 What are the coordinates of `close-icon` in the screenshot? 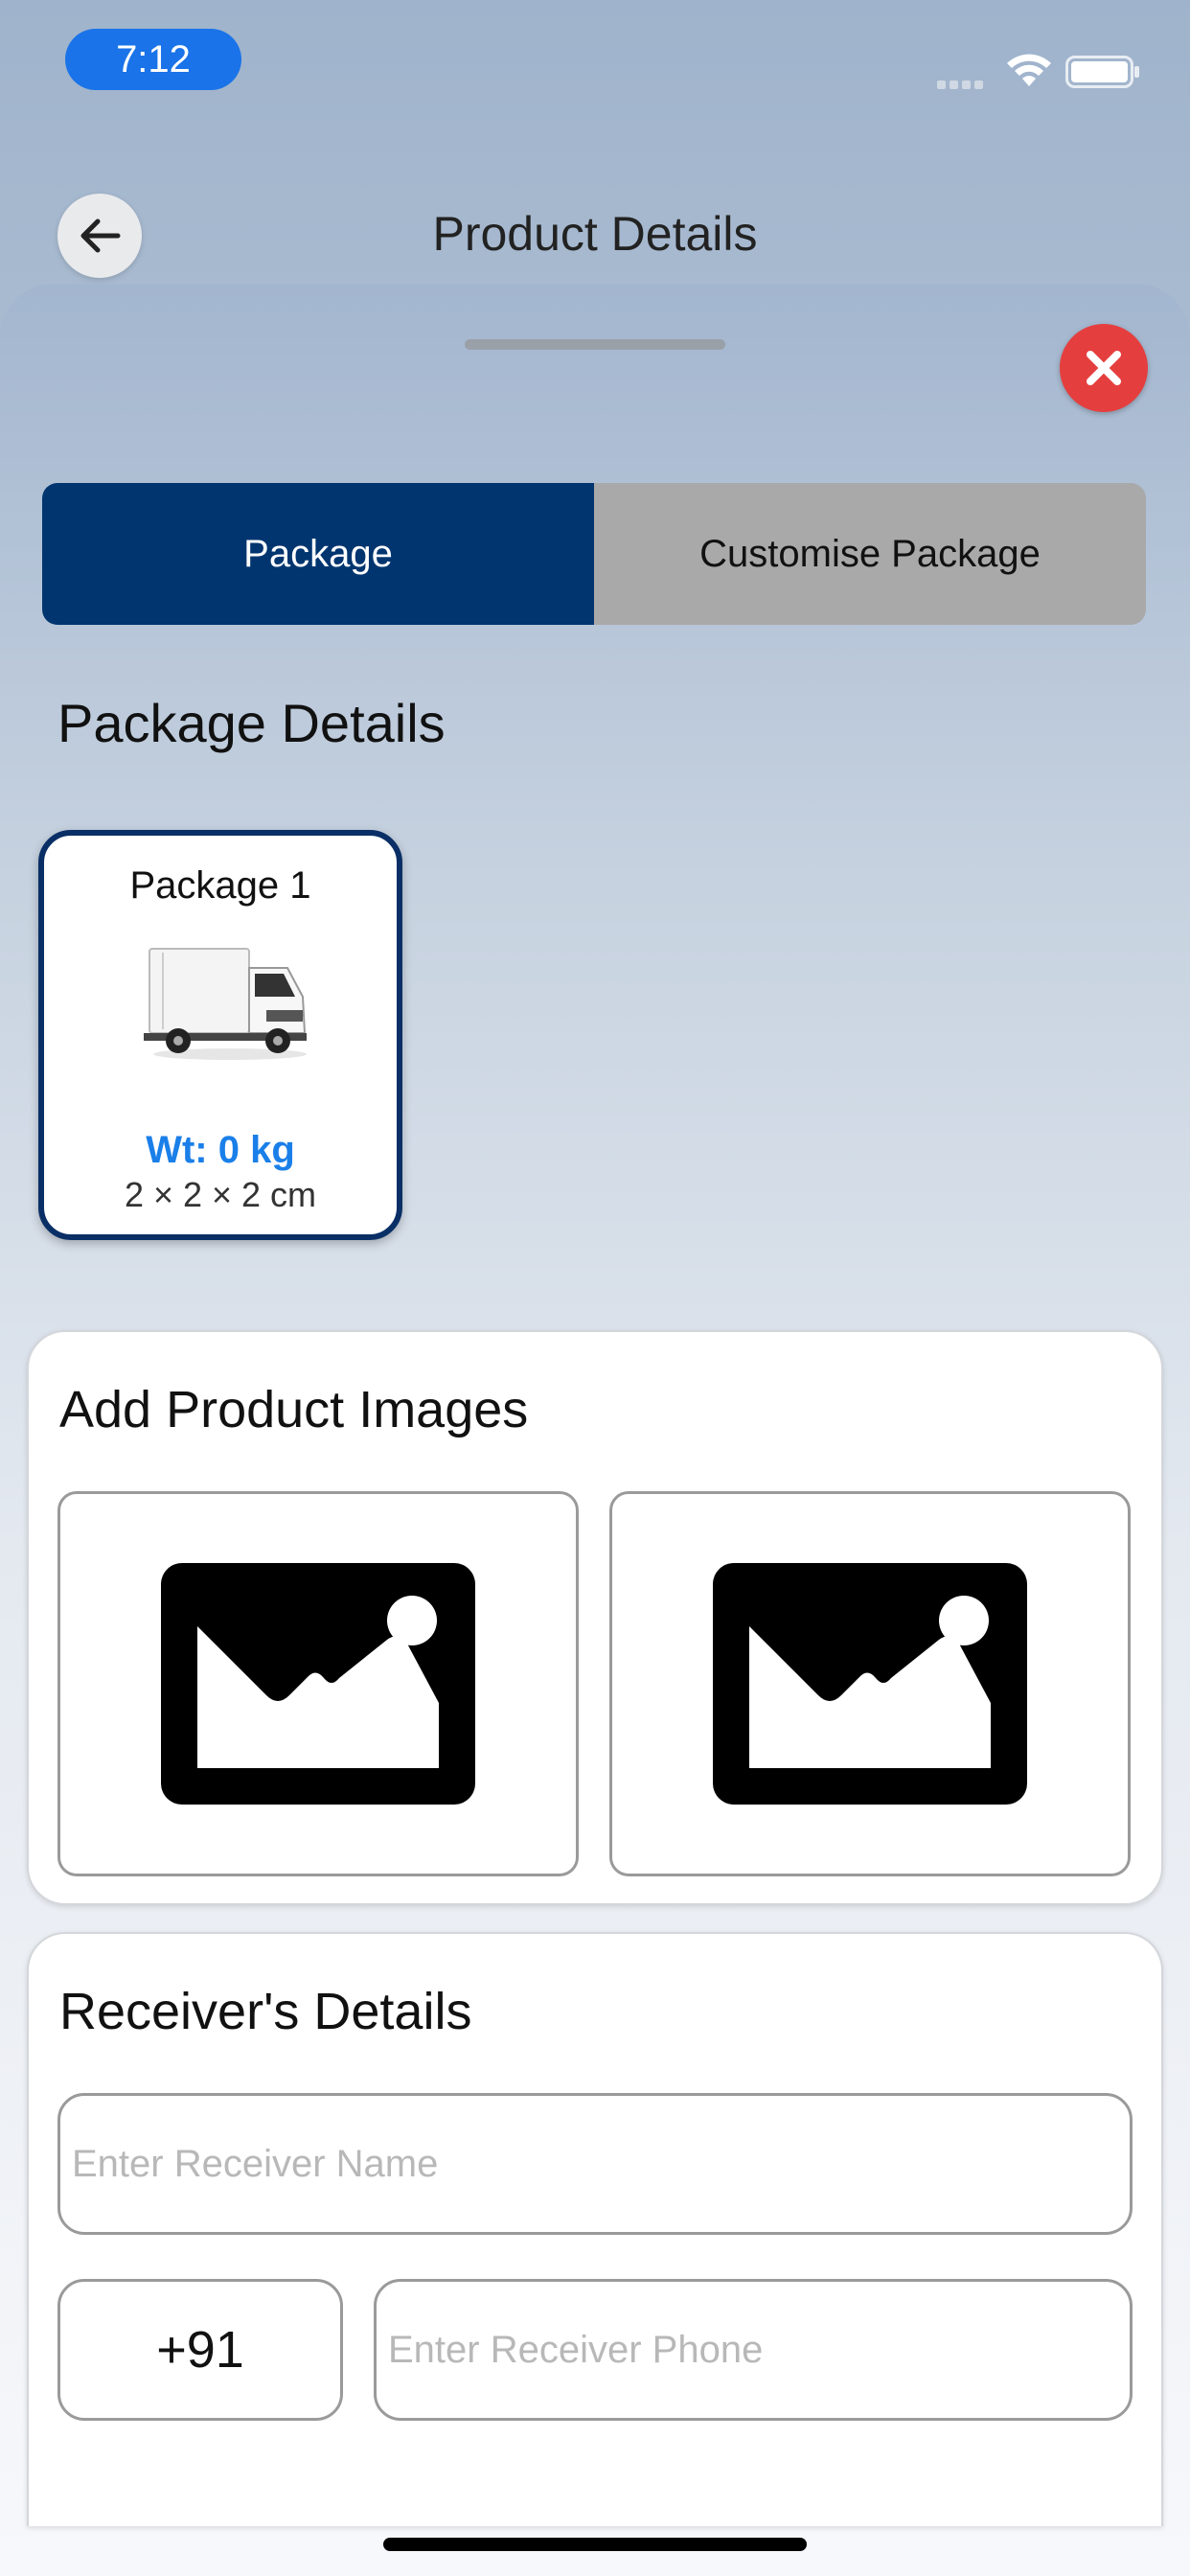 It's located at (1104, 368).